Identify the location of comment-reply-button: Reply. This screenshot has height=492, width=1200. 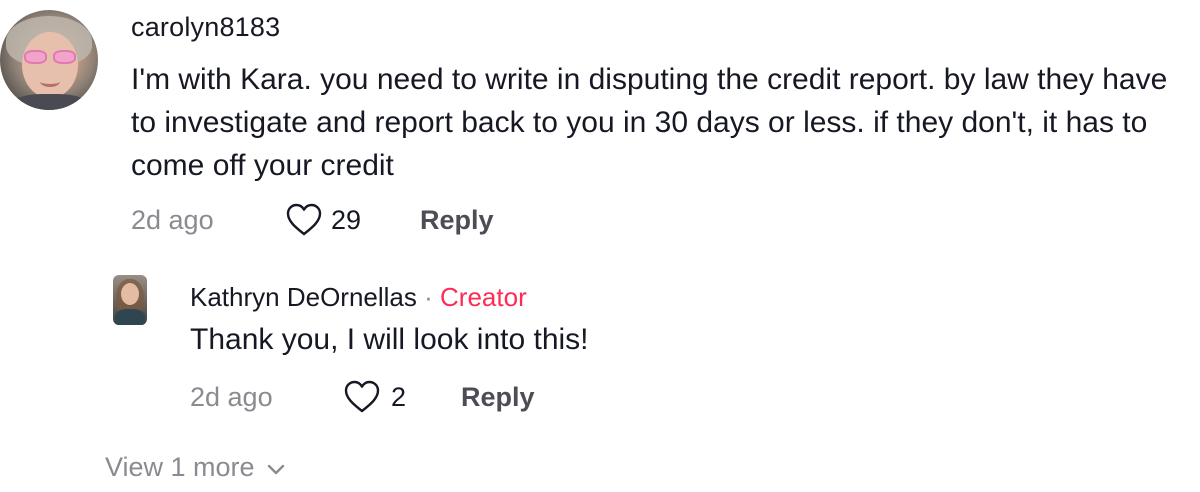
(457, 220).